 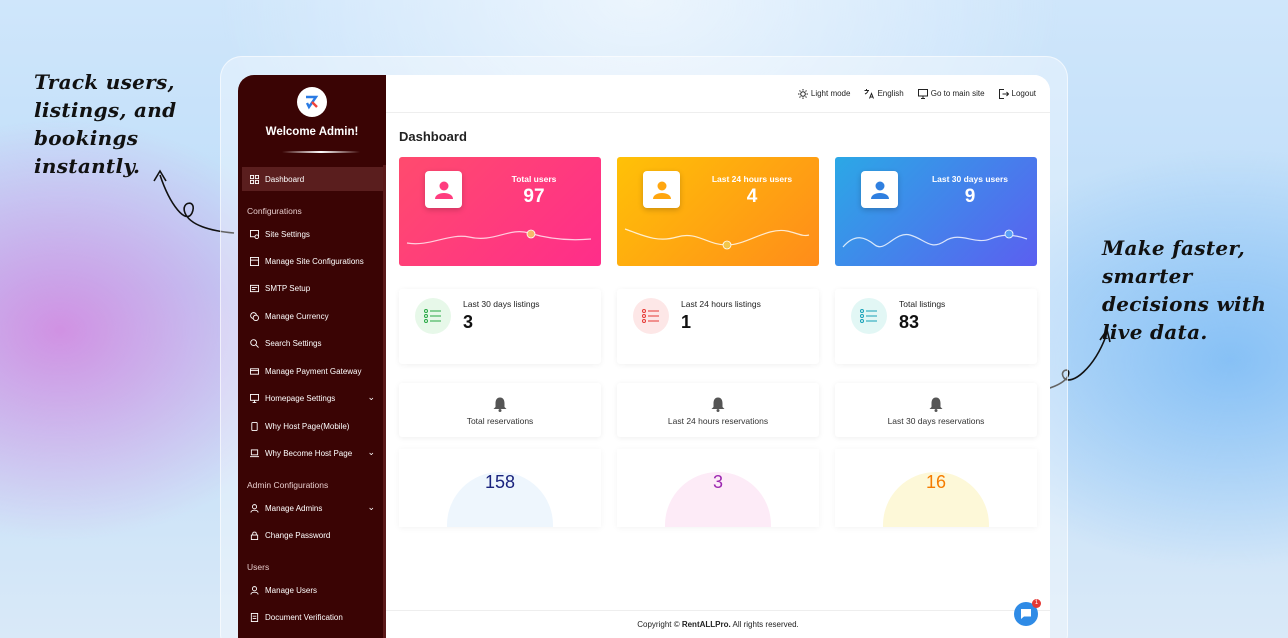 I want to click on sidebar-item-smtp-setup: SMTP Setup, so click(x=312, y=288).